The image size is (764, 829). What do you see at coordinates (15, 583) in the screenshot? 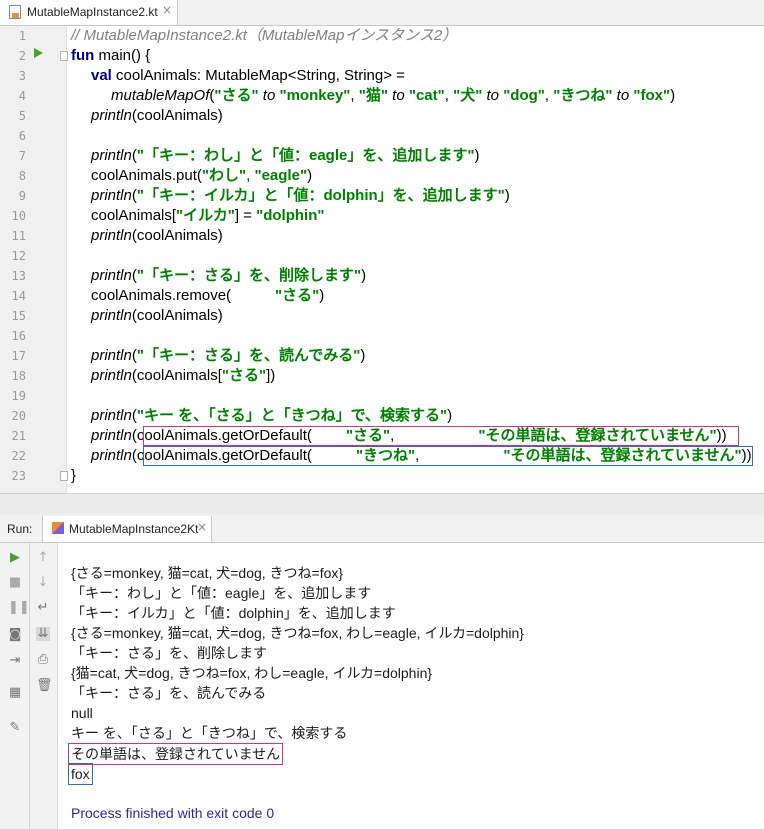
I see `stop-icon: ■` at bounding box center [15, 583].